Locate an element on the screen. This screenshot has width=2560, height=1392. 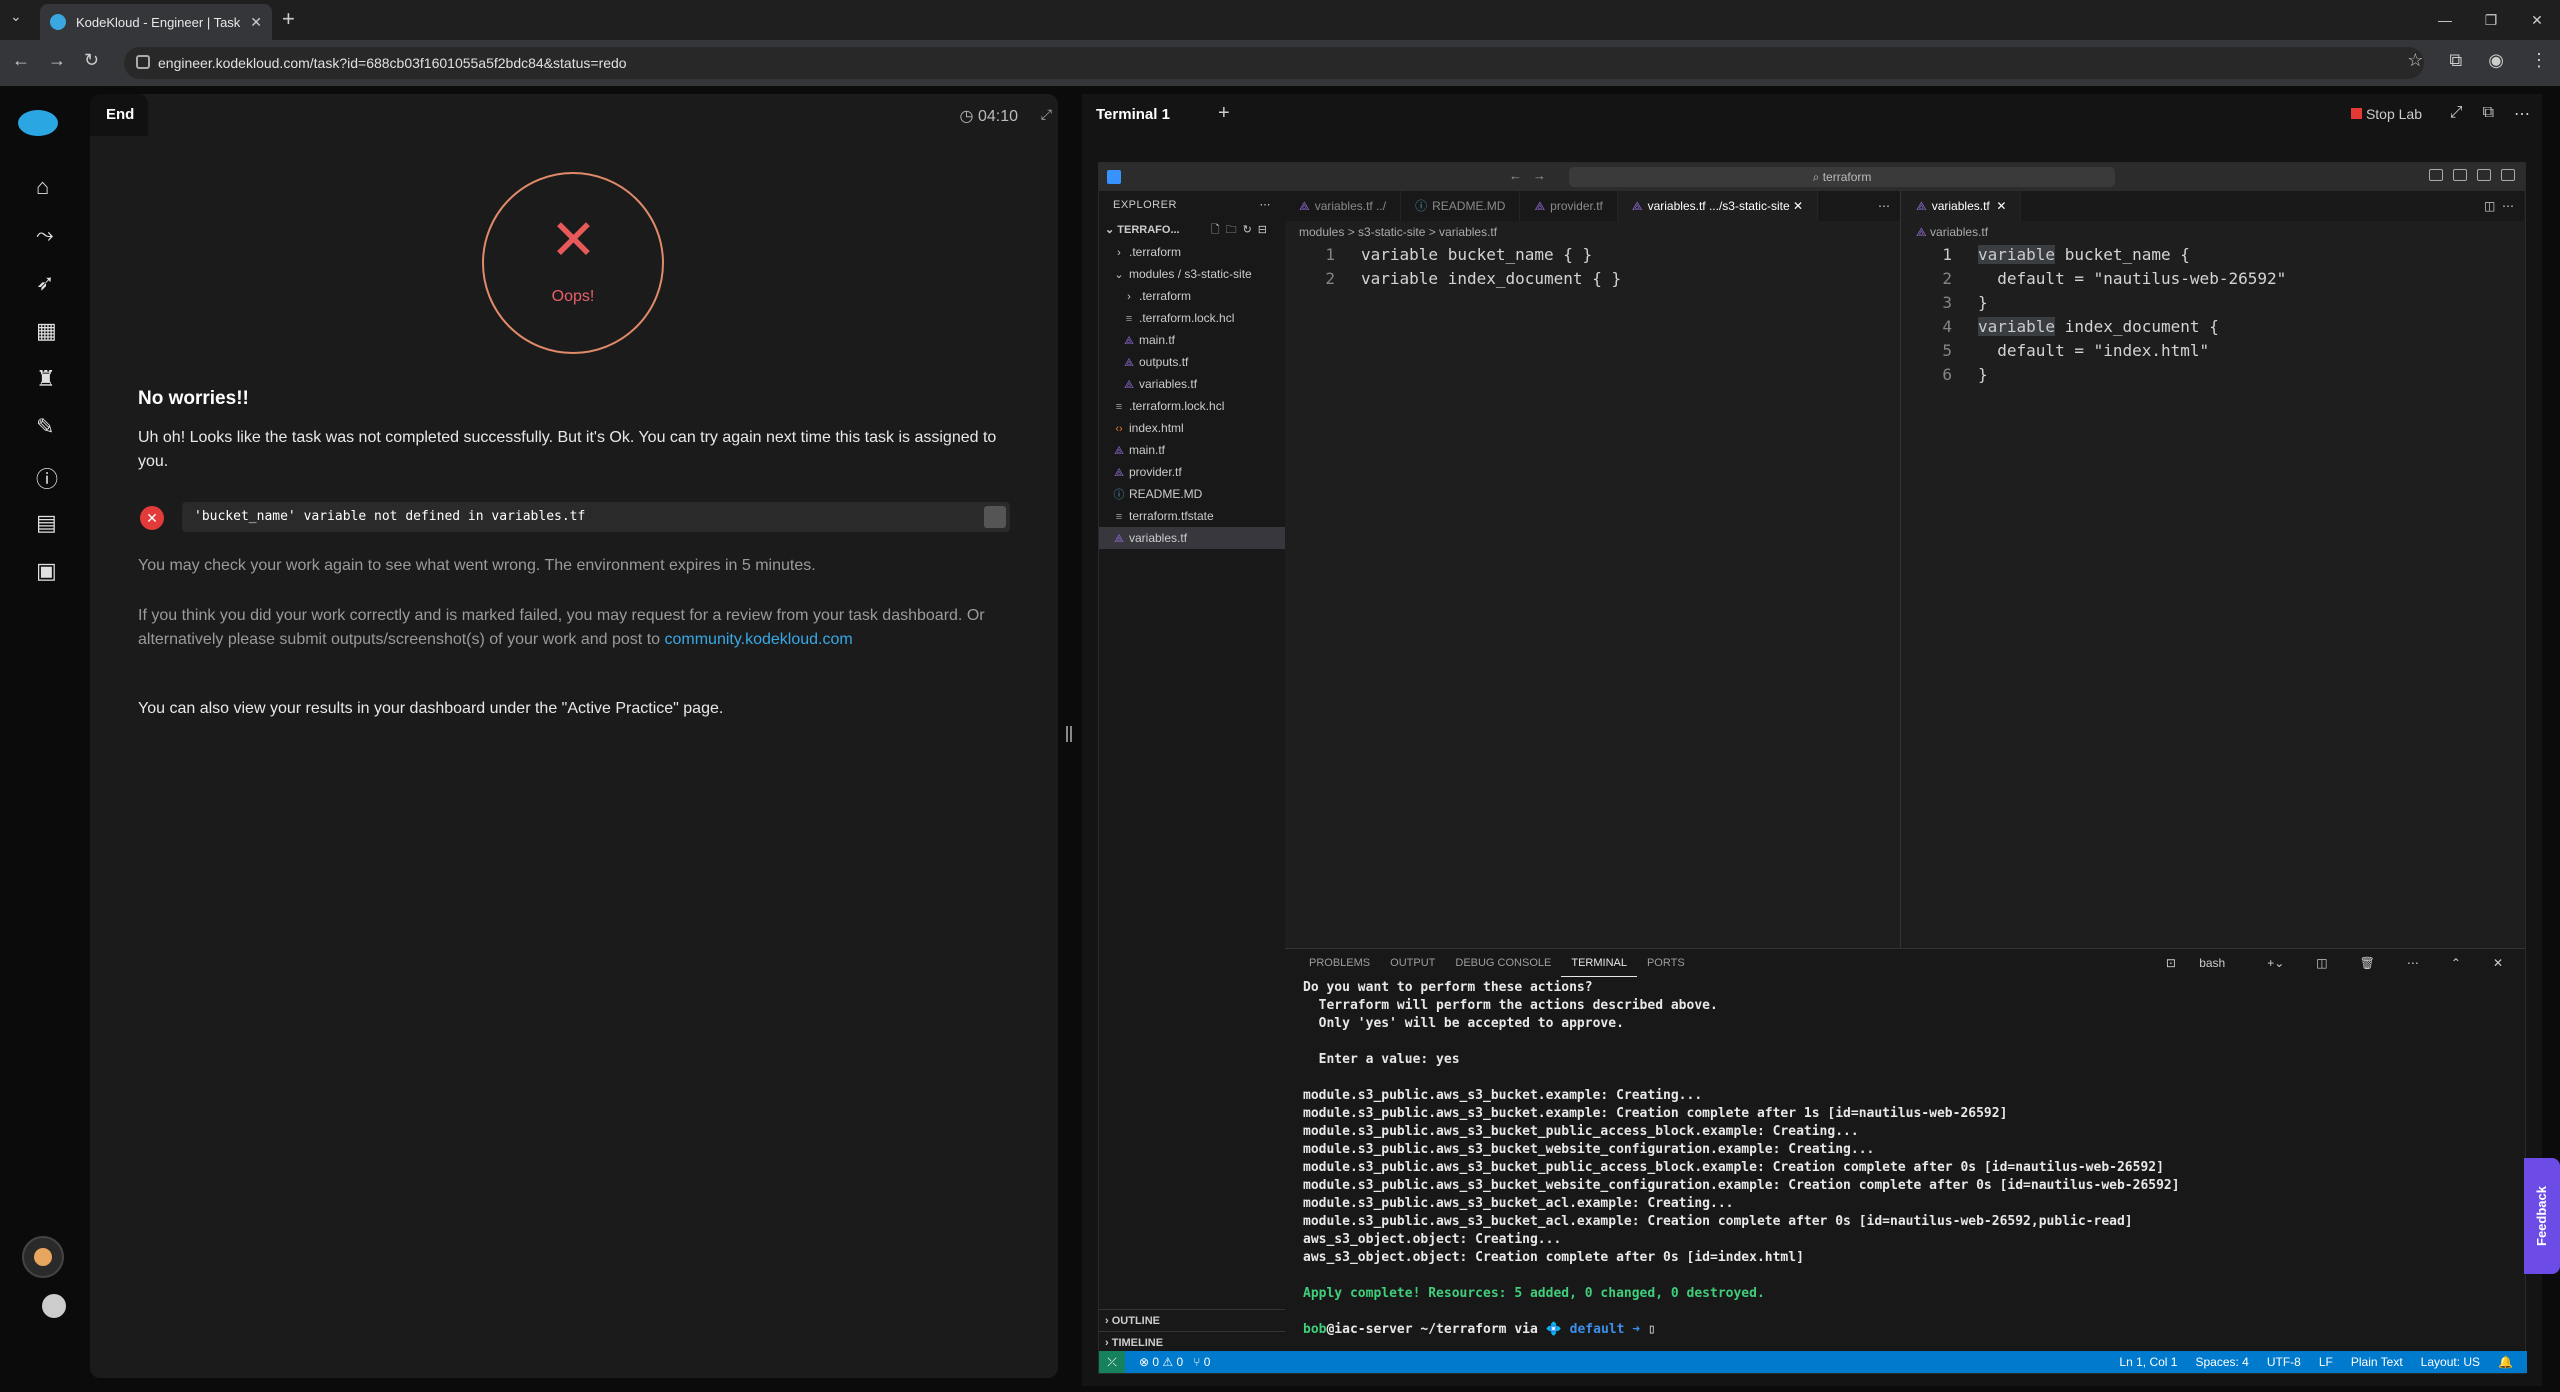
toggle-sidebar-icon is located at coordinates (2460, 175).